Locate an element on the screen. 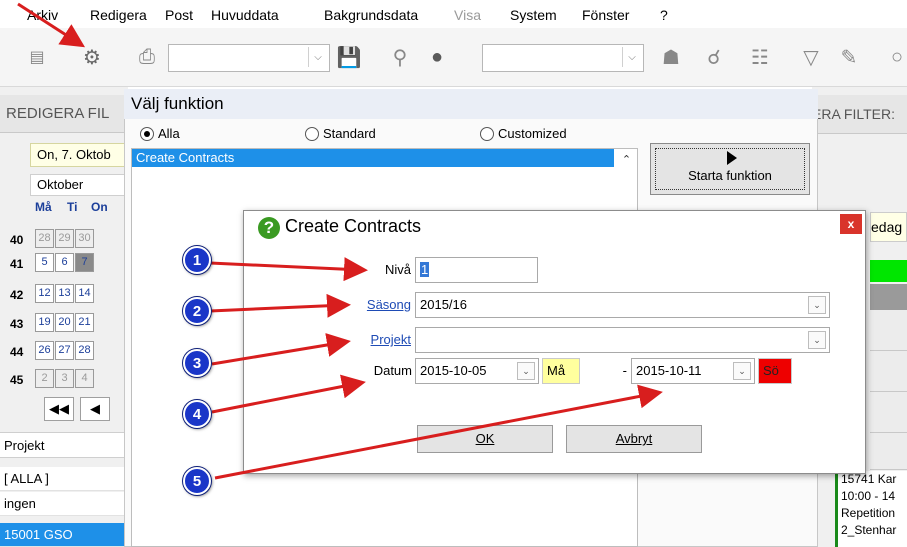 This screenshot has width=907, height=547. arrow-to-gear is located at coordinates (51, 25).